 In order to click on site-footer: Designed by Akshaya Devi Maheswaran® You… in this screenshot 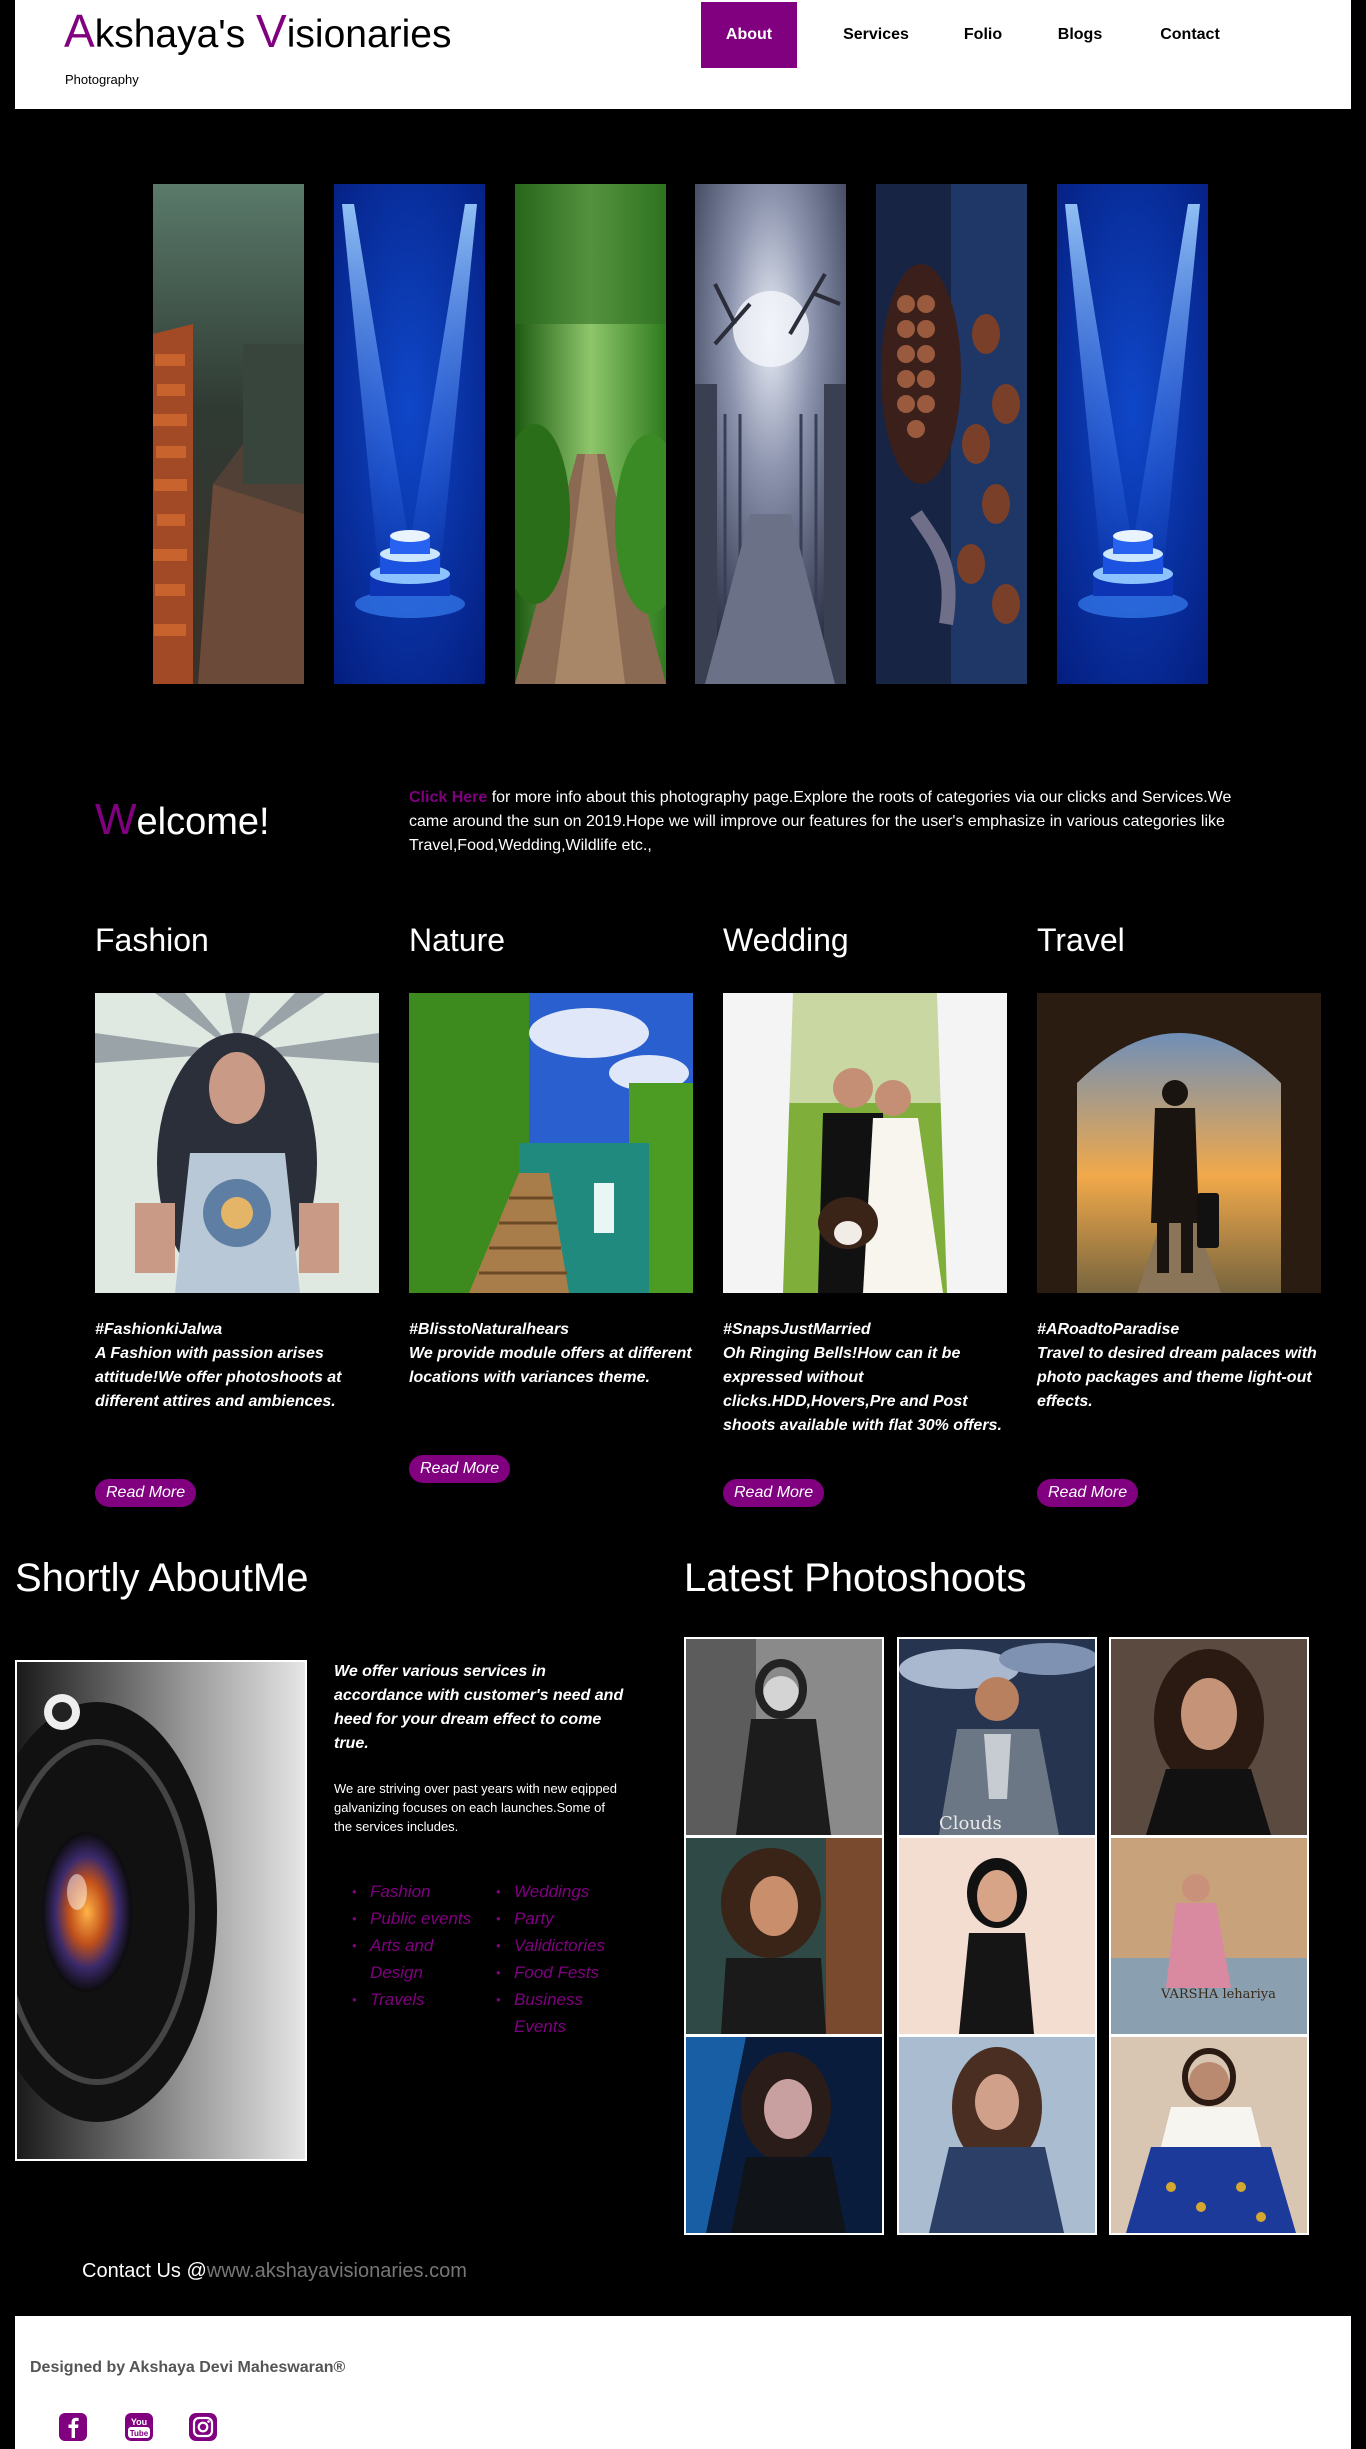, I will do `click(683, 2382)`.